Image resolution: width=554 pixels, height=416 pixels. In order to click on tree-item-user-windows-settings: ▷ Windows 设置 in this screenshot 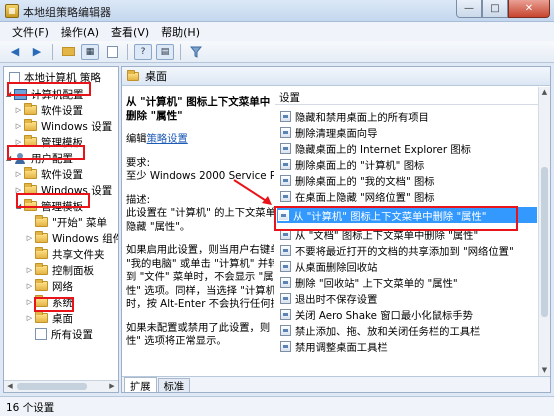, I will do `click(63, 190)`.